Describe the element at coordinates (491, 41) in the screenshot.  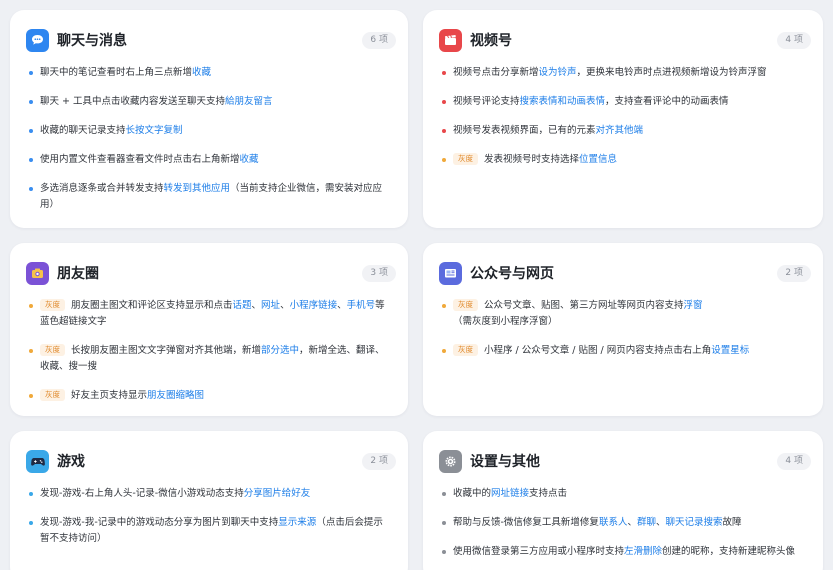
I see `card-title: 视频号` at that location.